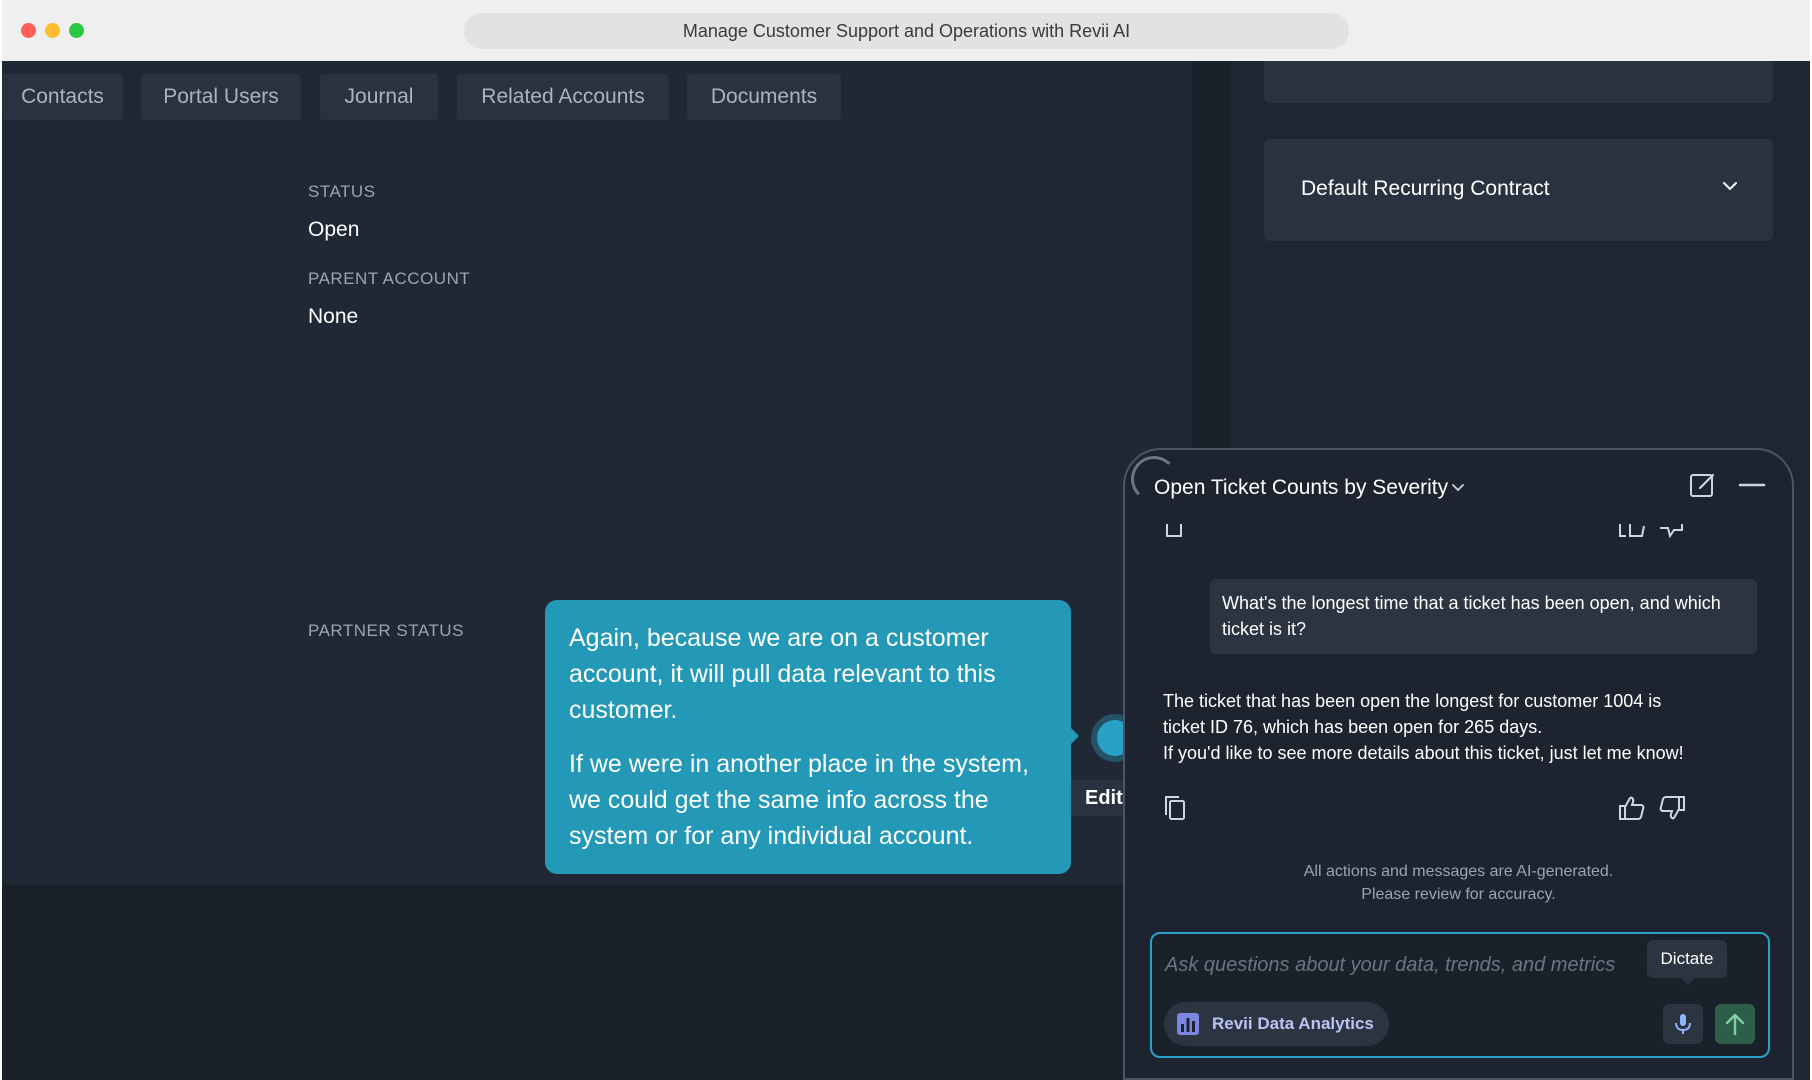 Image resolution: width=1812 pixels, height=1080 pixels. I want to click on arrow-up-icon, so click(1735, 1024).